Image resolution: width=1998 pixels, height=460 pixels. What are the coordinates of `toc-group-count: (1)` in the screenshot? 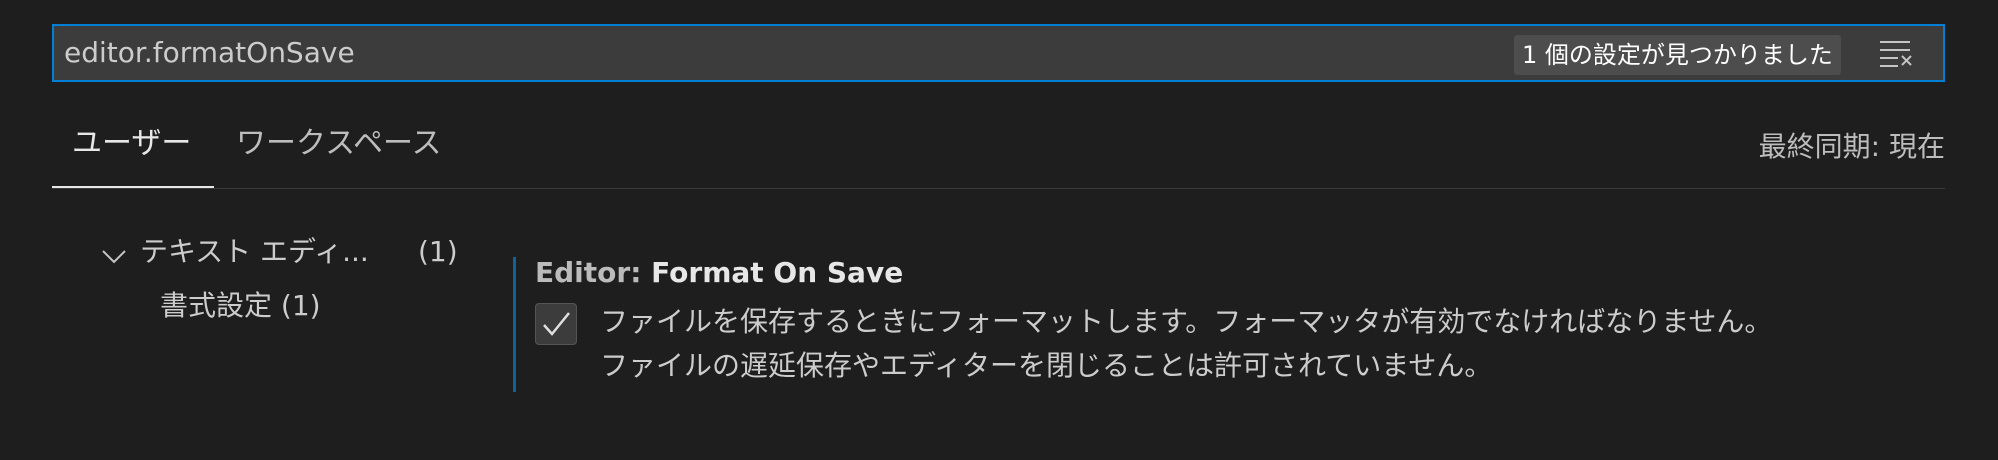 It's located at (438, 251).